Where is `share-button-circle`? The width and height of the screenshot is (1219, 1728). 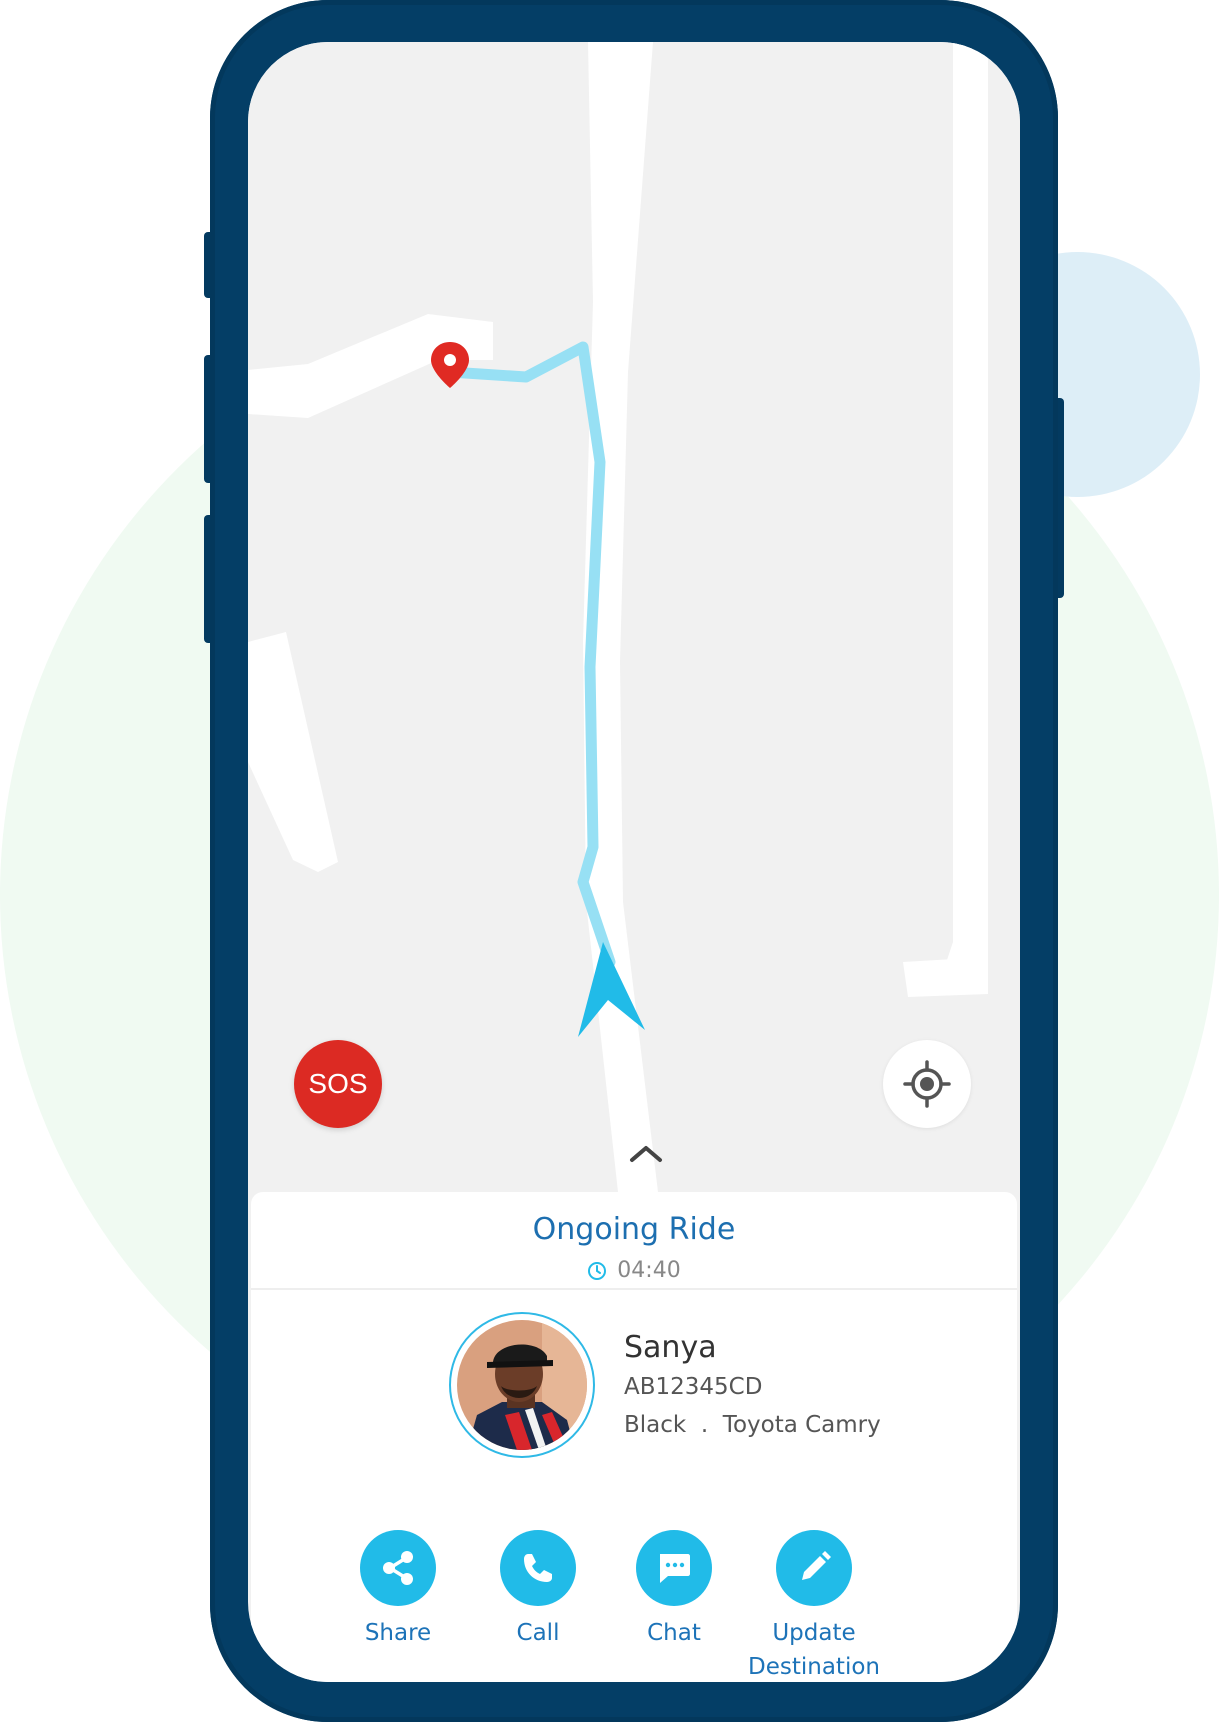 share-button-circle is located at coordinates (398, 1568).